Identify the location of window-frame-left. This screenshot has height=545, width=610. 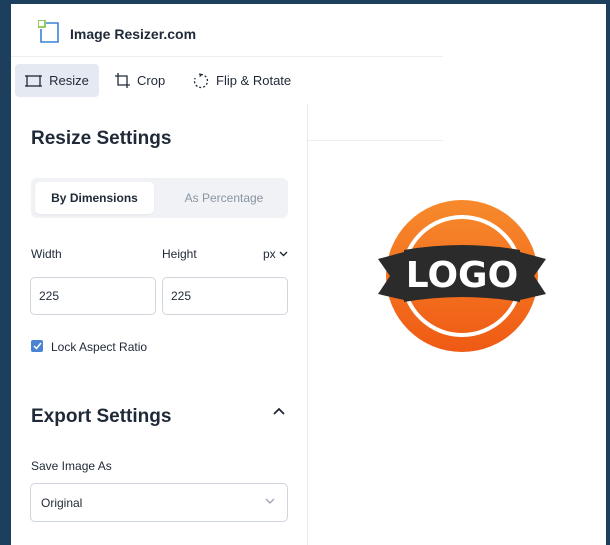
(5, 272).